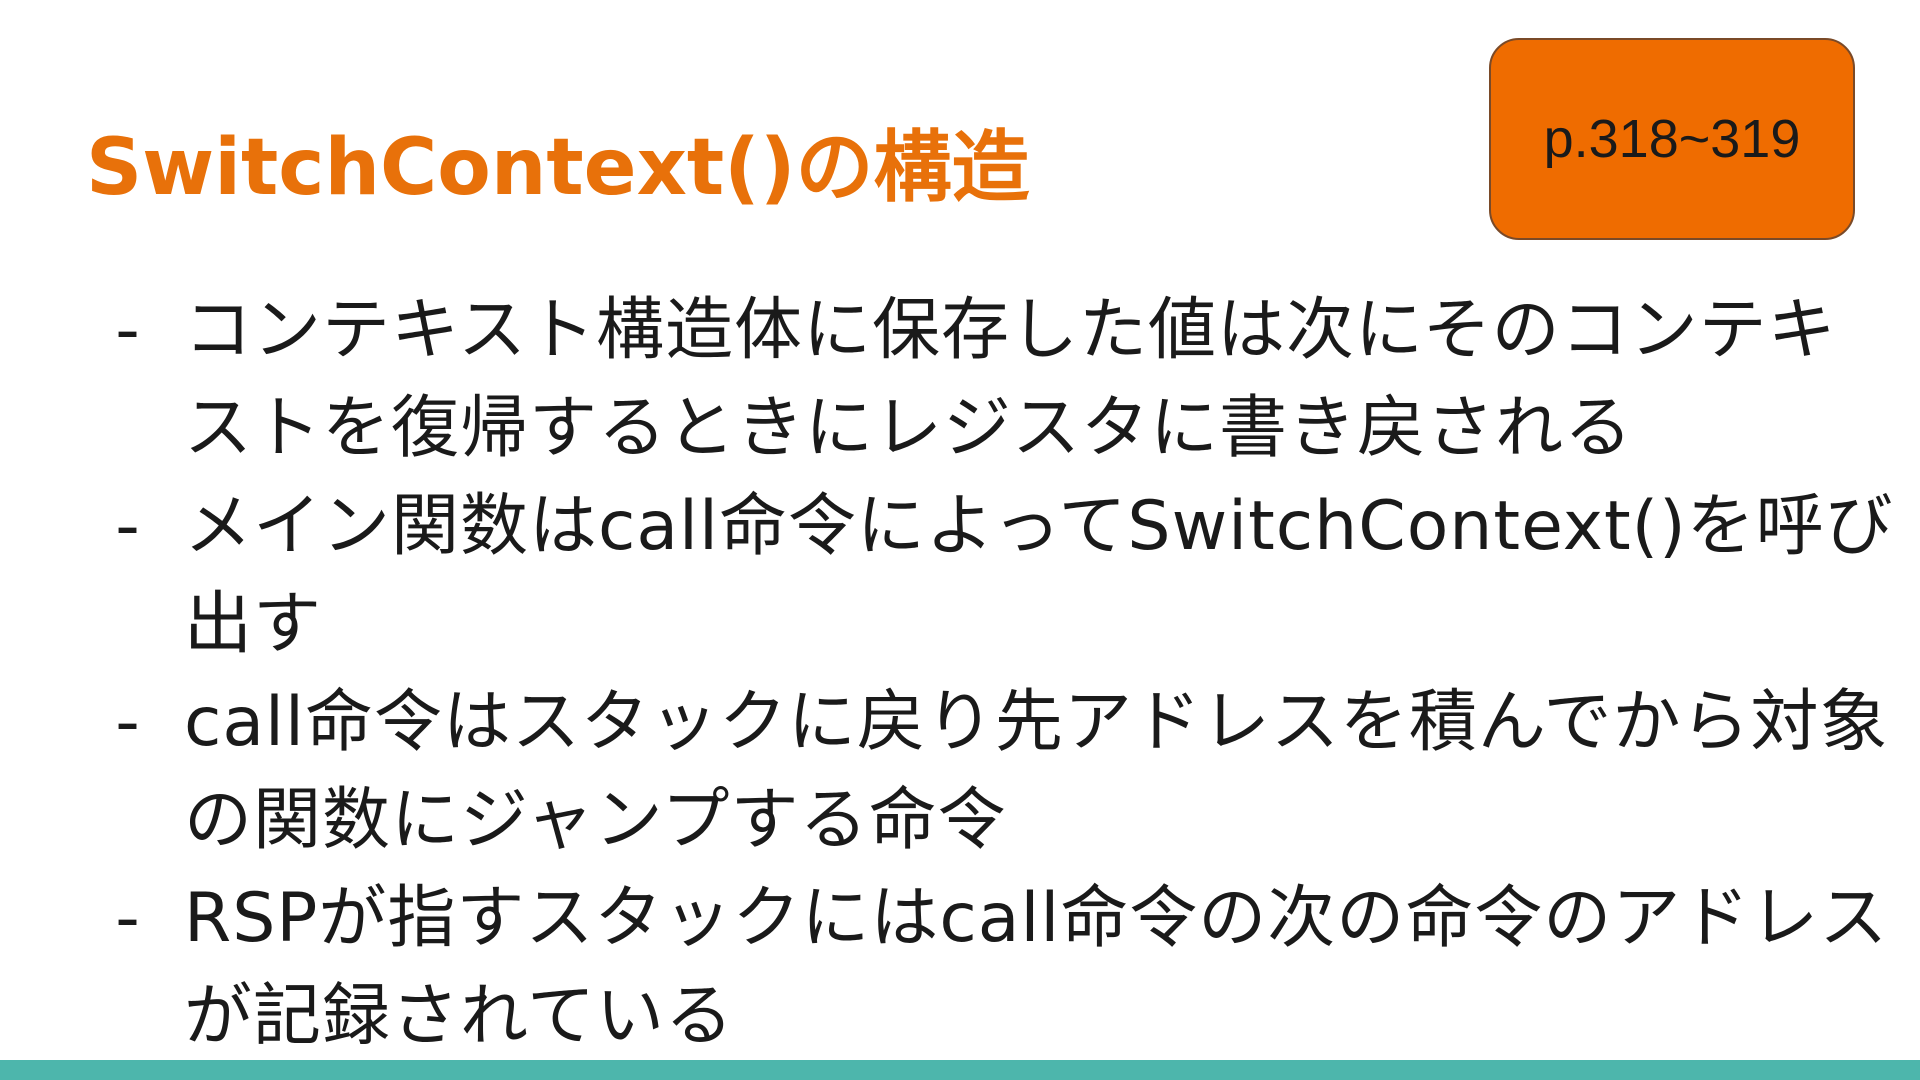  I want to click on page-reference-label: p.318~319, so click(1672, 139).